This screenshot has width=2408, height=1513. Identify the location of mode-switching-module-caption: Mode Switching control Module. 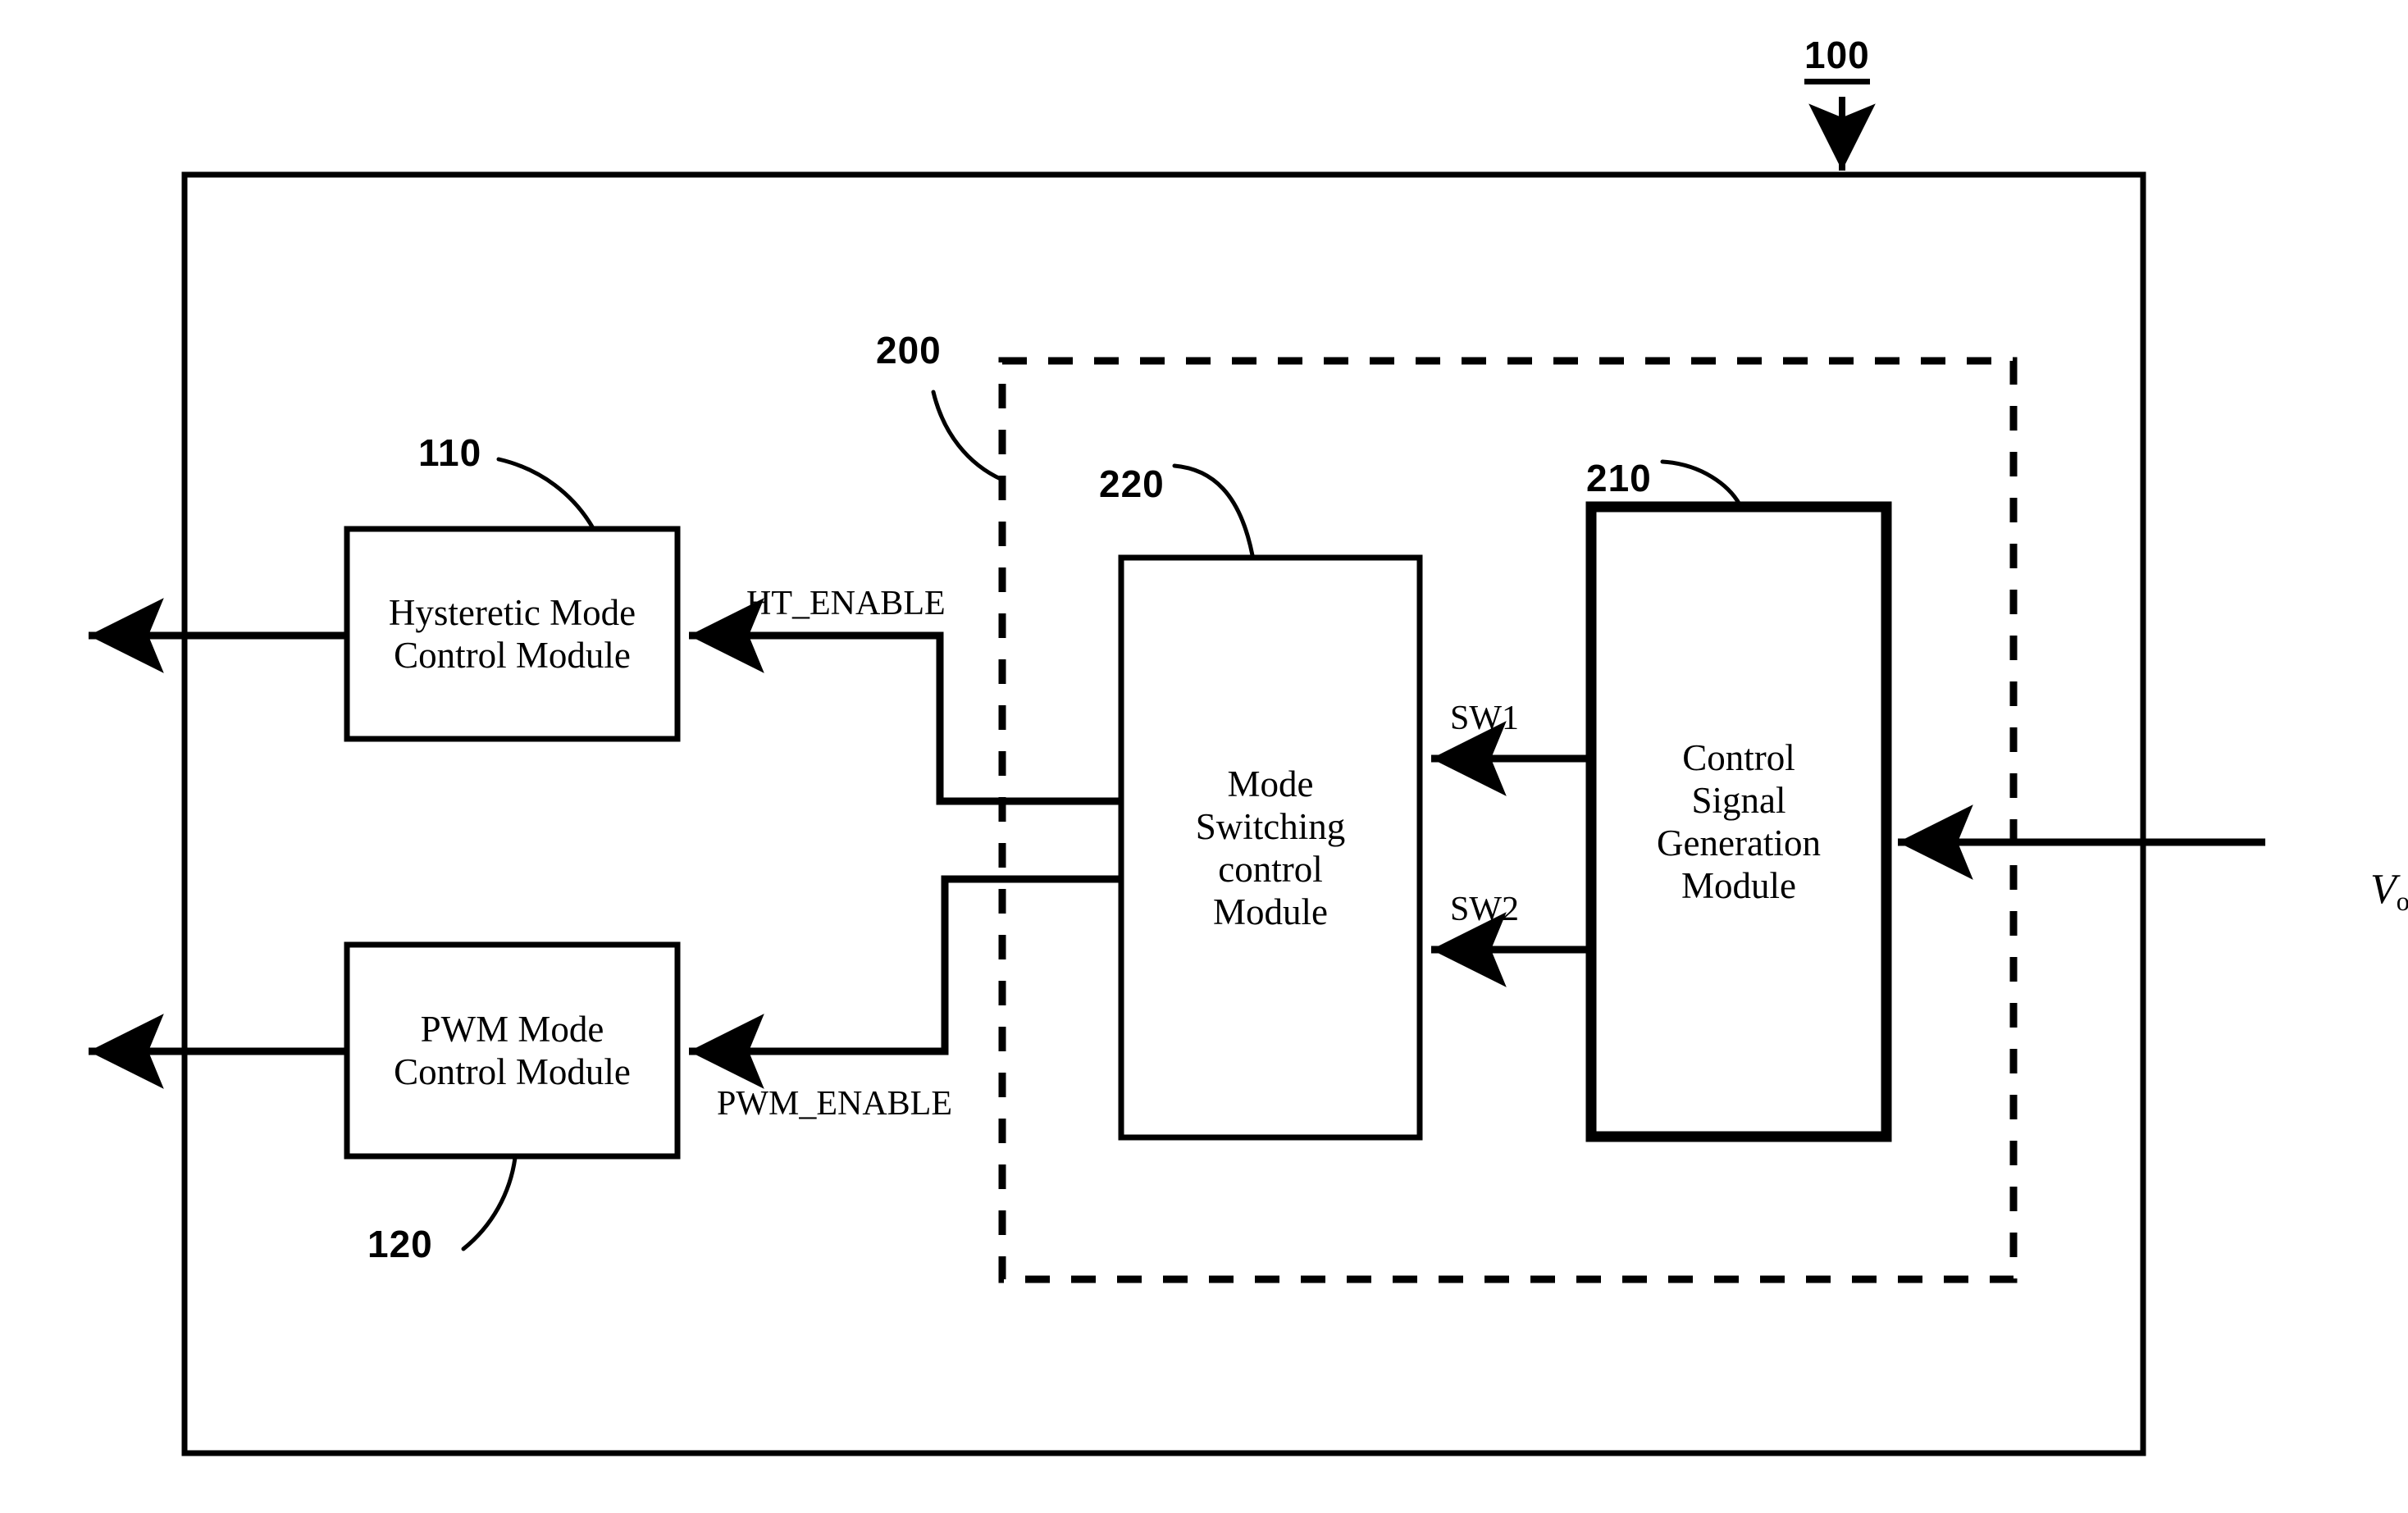
(1271, 848).